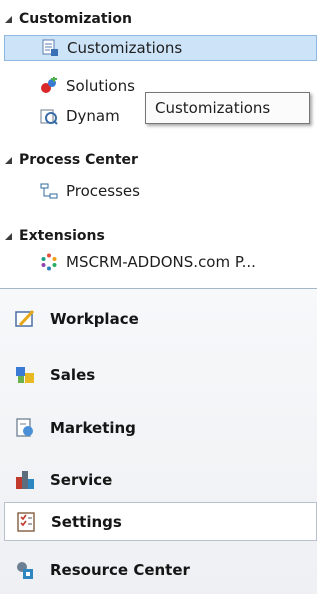  What do you see at coordinates (155, 191) in the screenshot?
I see `tree-item-processes: Processes` at bounding box center [155, 191].